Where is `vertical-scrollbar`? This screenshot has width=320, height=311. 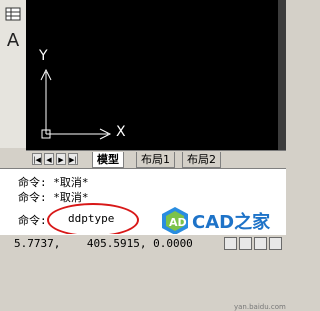
vertical-scrollbar is located at coordinates (282, 75).